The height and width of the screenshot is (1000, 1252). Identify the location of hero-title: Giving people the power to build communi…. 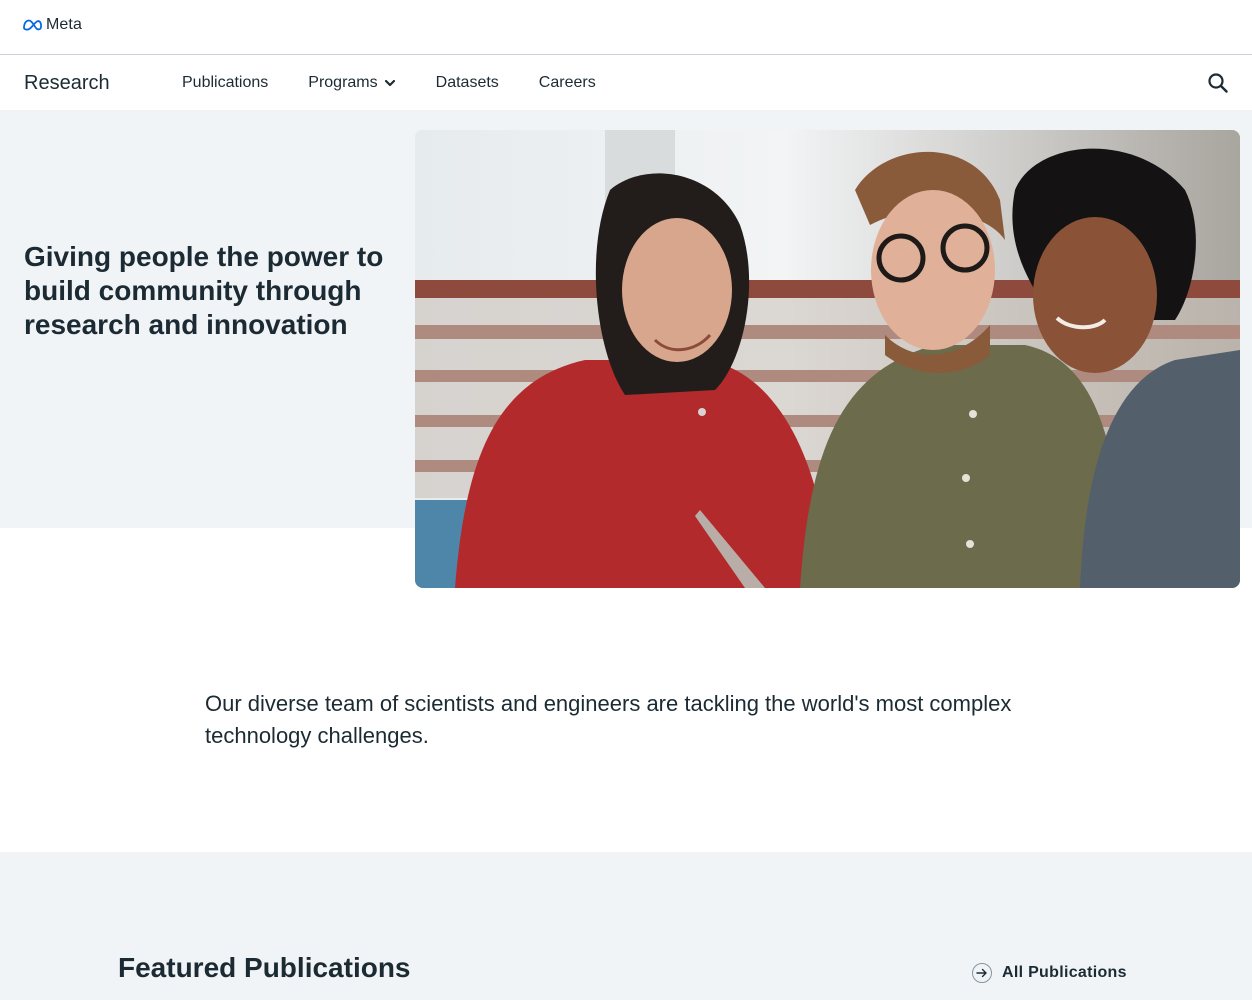
(204, 290).